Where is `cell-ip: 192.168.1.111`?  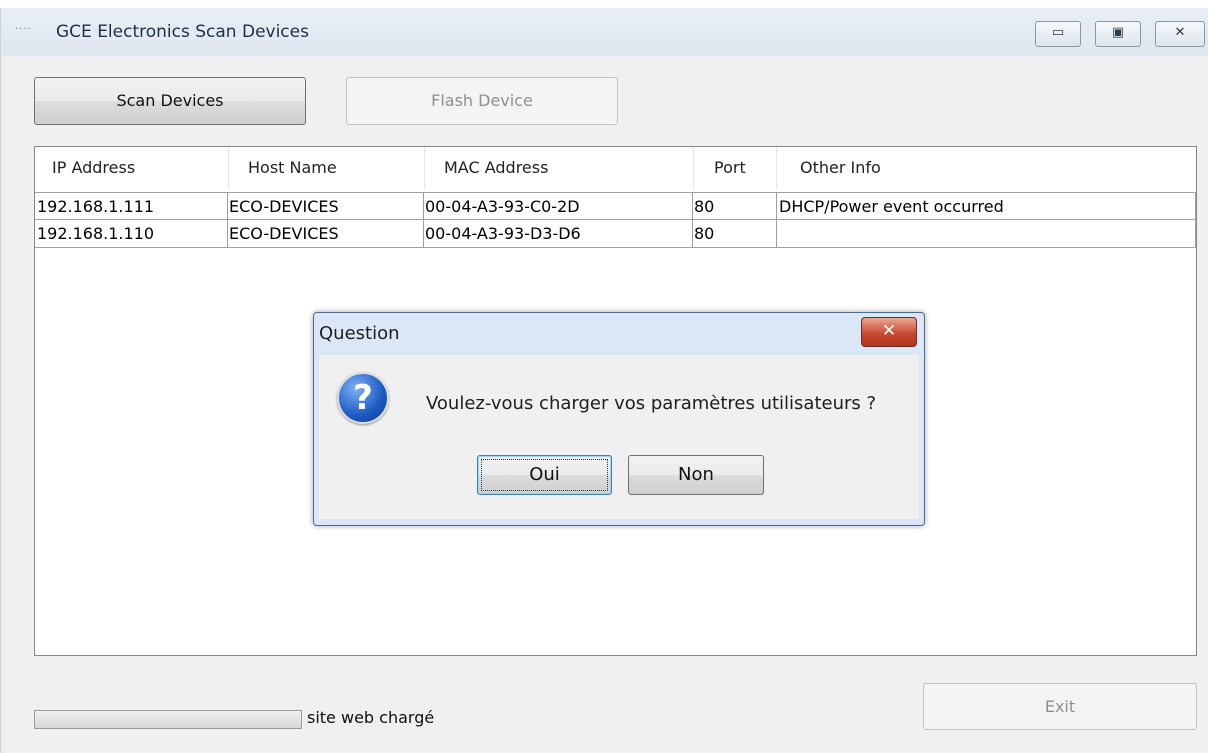
cell-ip: 192.168.1.111 is located at coordinates (96, 206).